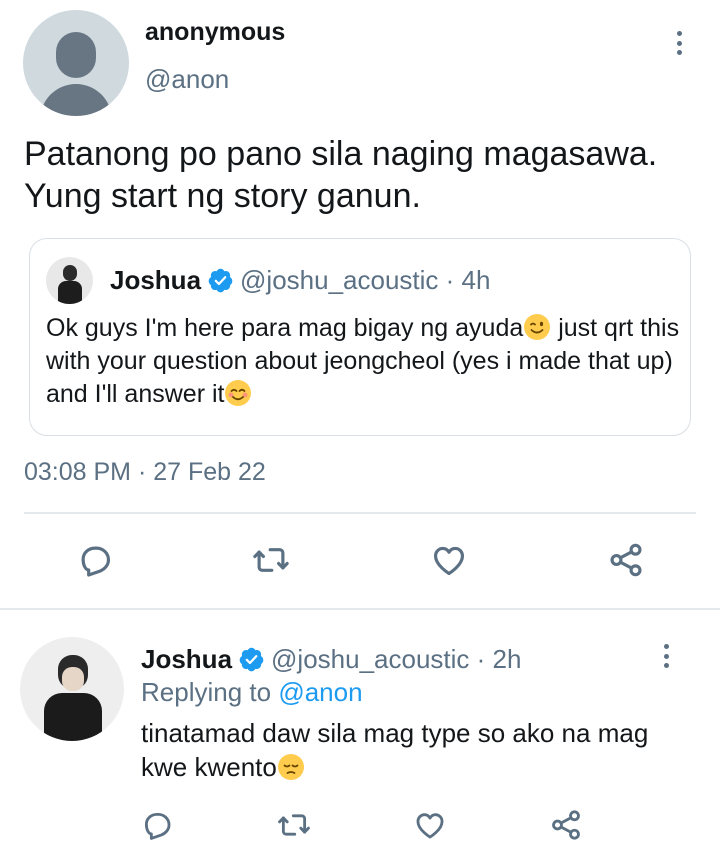 The image size is (720, 853). I want to click on quoted-author-name: Joshua, so click(156, 280).